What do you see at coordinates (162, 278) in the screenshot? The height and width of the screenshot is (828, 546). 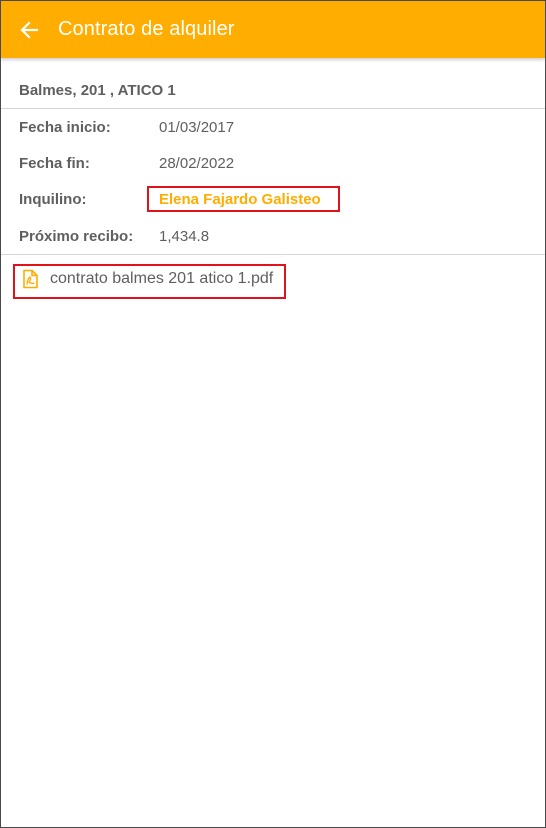 I see `attachment-filename: contrato balmes 201 atico 1.pdf` at bounding box center [162, 278].